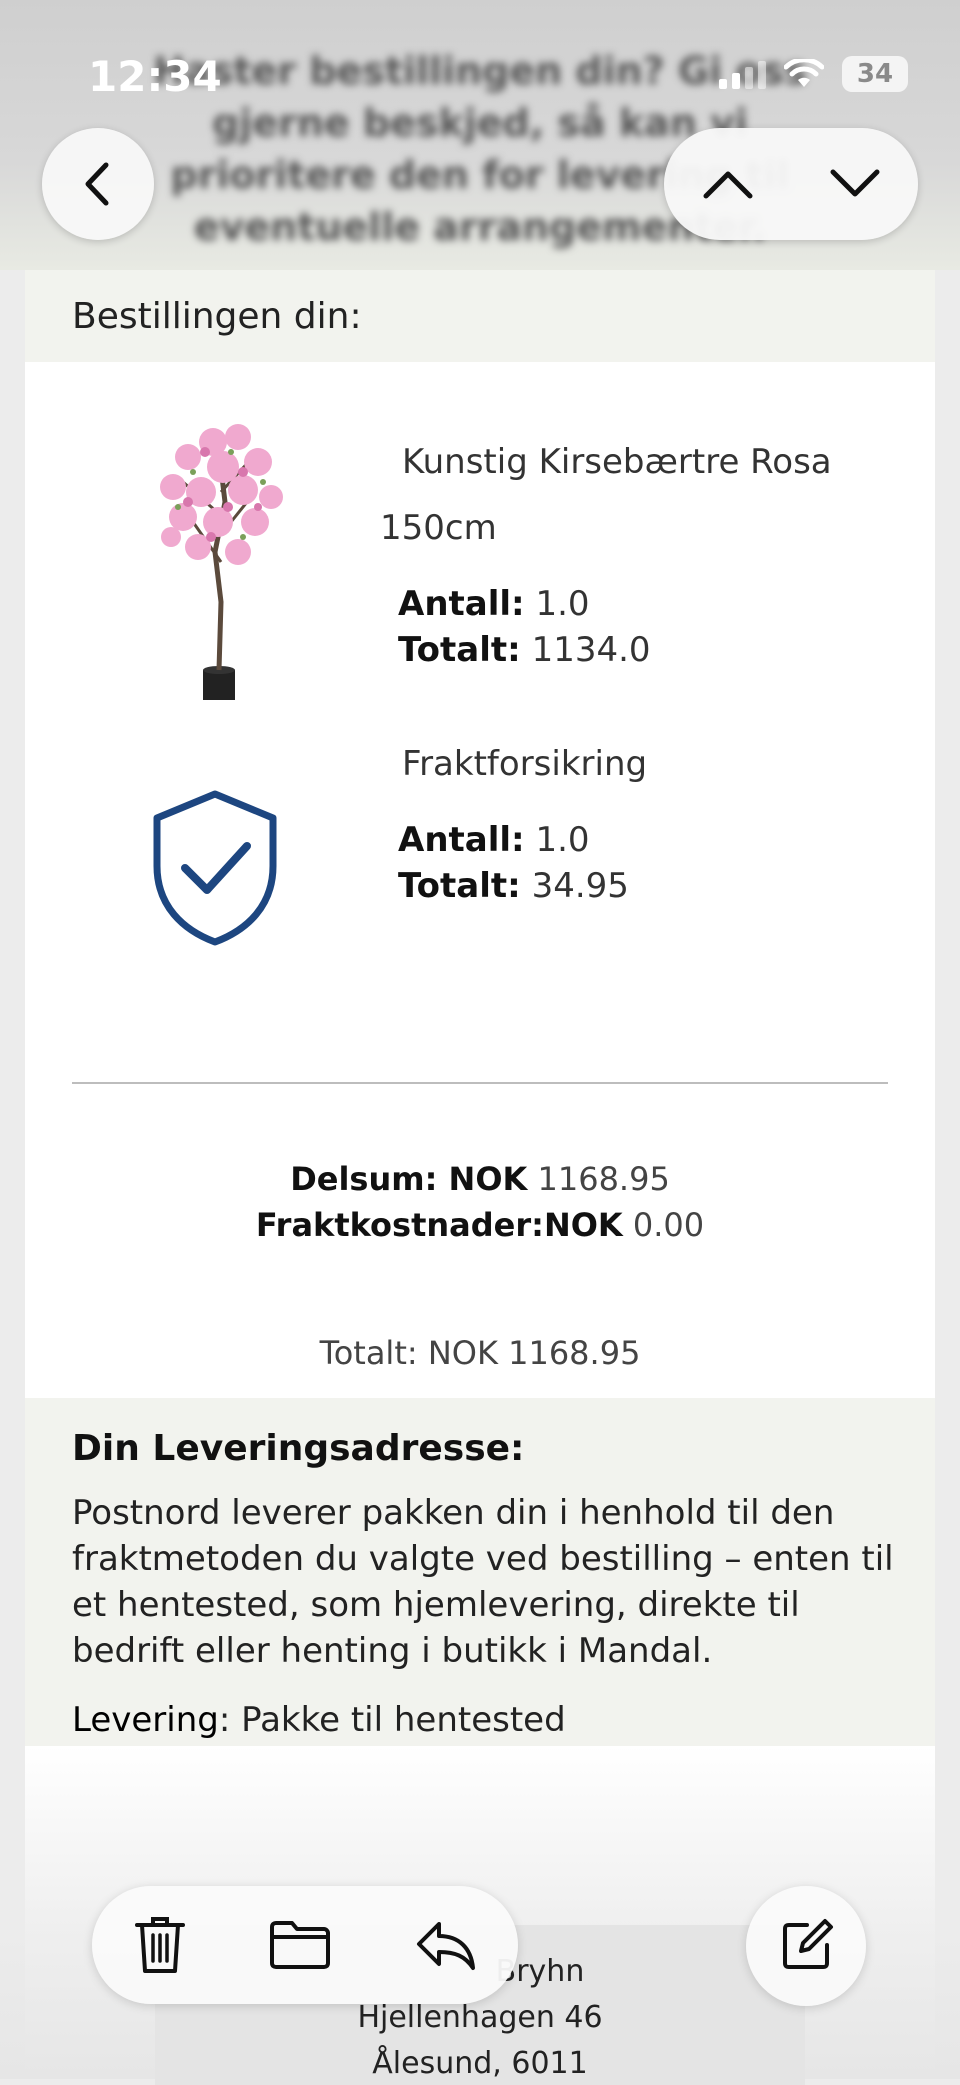 Image resolution: width=960 pixels, height=2085 pixels. I want to click on shipping-value: 0.00, so click(668, 1225).